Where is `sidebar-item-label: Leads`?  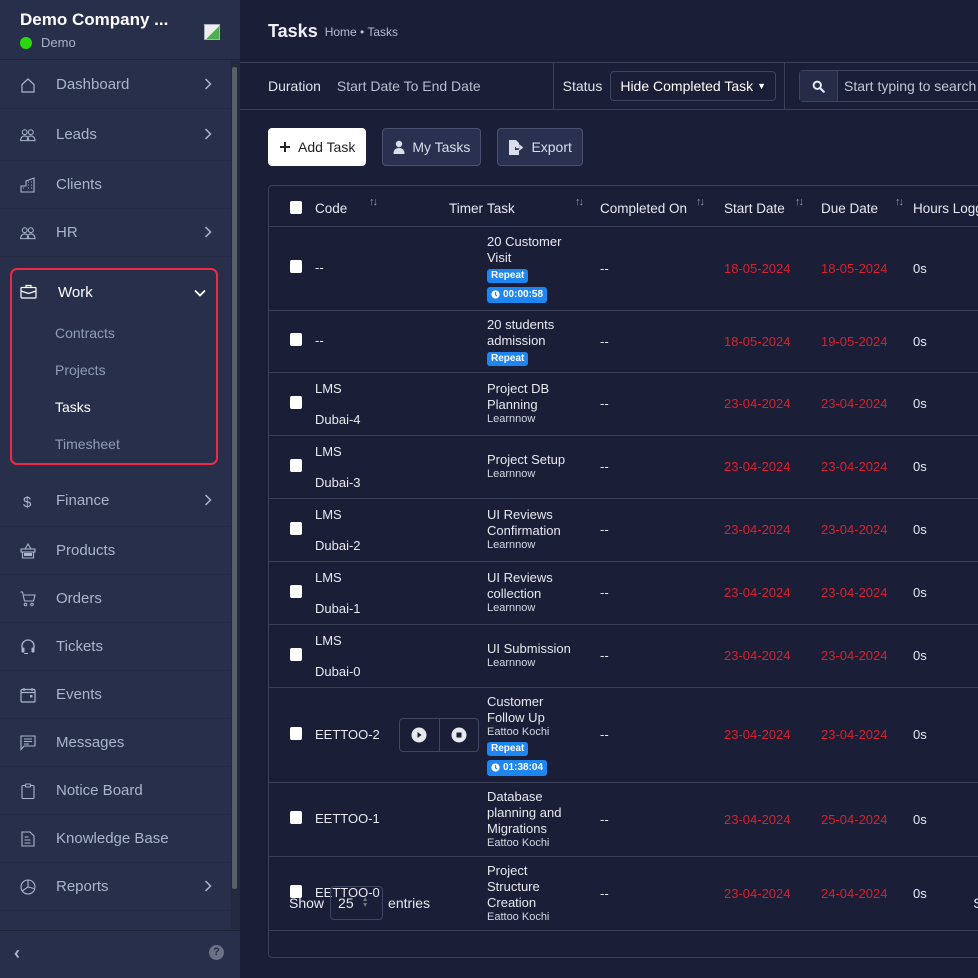 sidebar-item-label: Leads is located at coordinates (76, 134).